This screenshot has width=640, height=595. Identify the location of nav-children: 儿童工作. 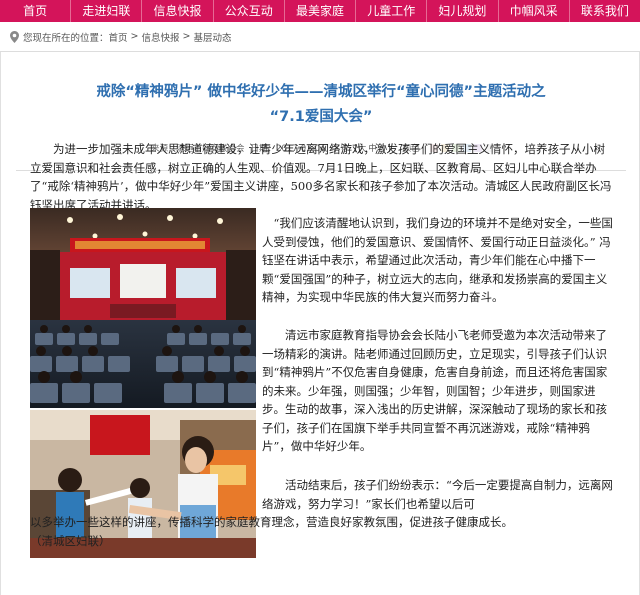
(390, 11).